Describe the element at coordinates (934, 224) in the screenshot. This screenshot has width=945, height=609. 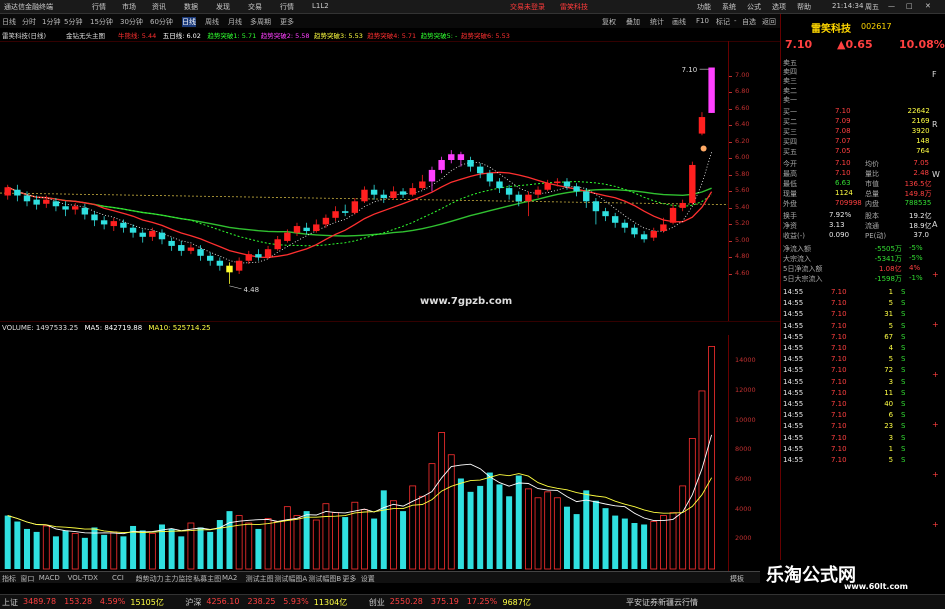
I see `side-tab: A` at that location.